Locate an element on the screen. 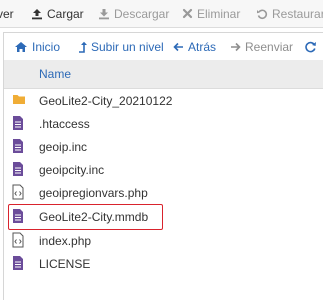 Image resolution: width=323 pixels, height=300 pixels. download-icon is located at coordinates (104, 14).